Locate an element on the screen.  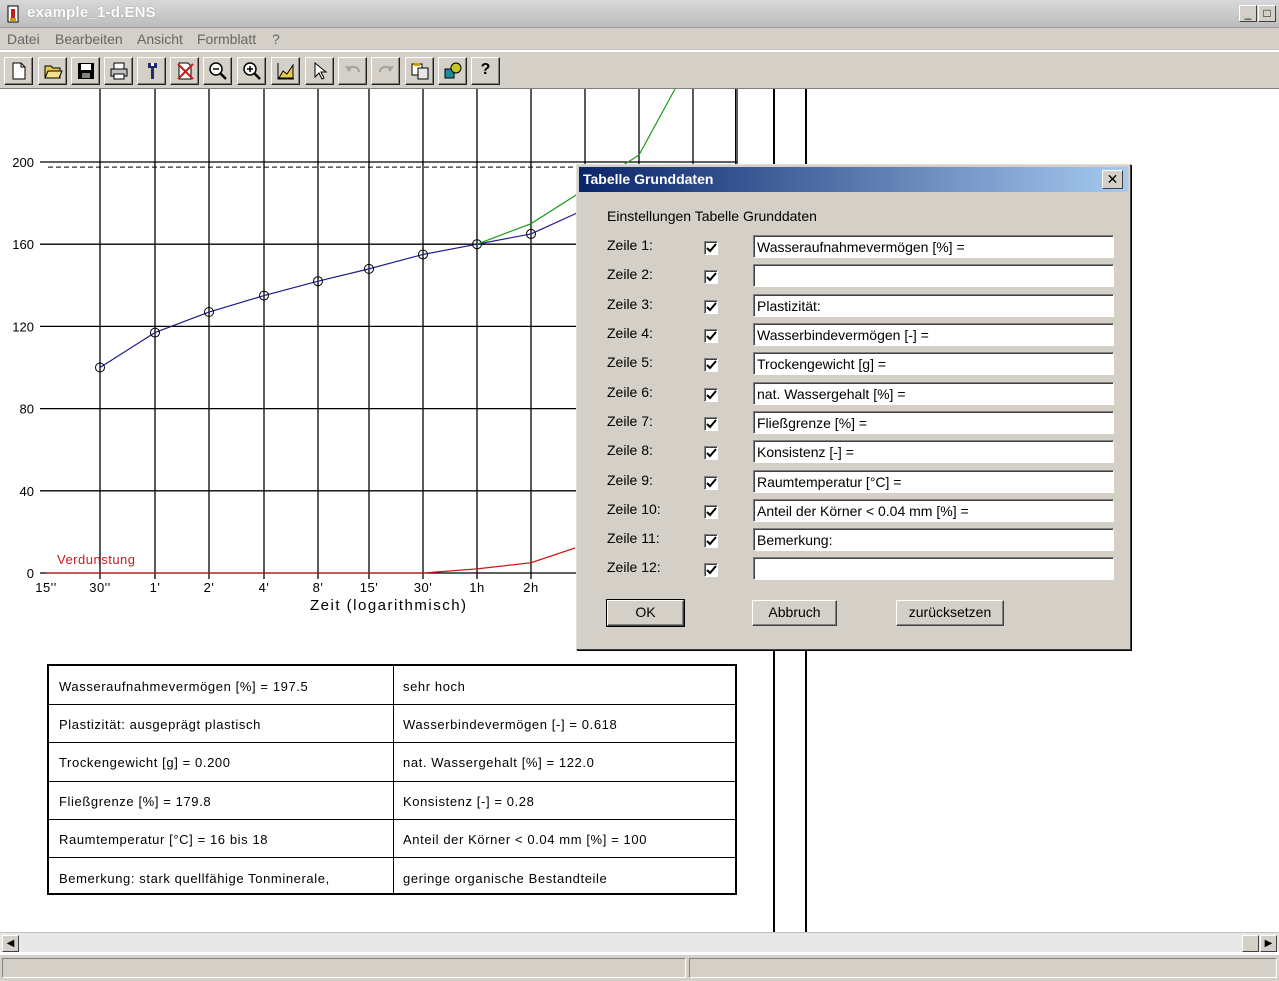
scroll-thumb is located at coordinates (1250, 943).